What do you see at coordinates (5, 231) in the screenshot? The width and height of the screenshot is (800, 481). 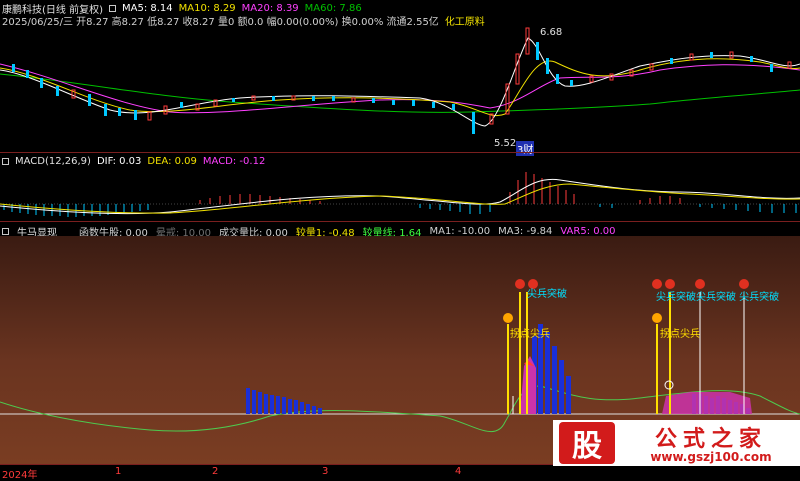 I see `indicator-settings-icon` at bounding box center [5, 231].